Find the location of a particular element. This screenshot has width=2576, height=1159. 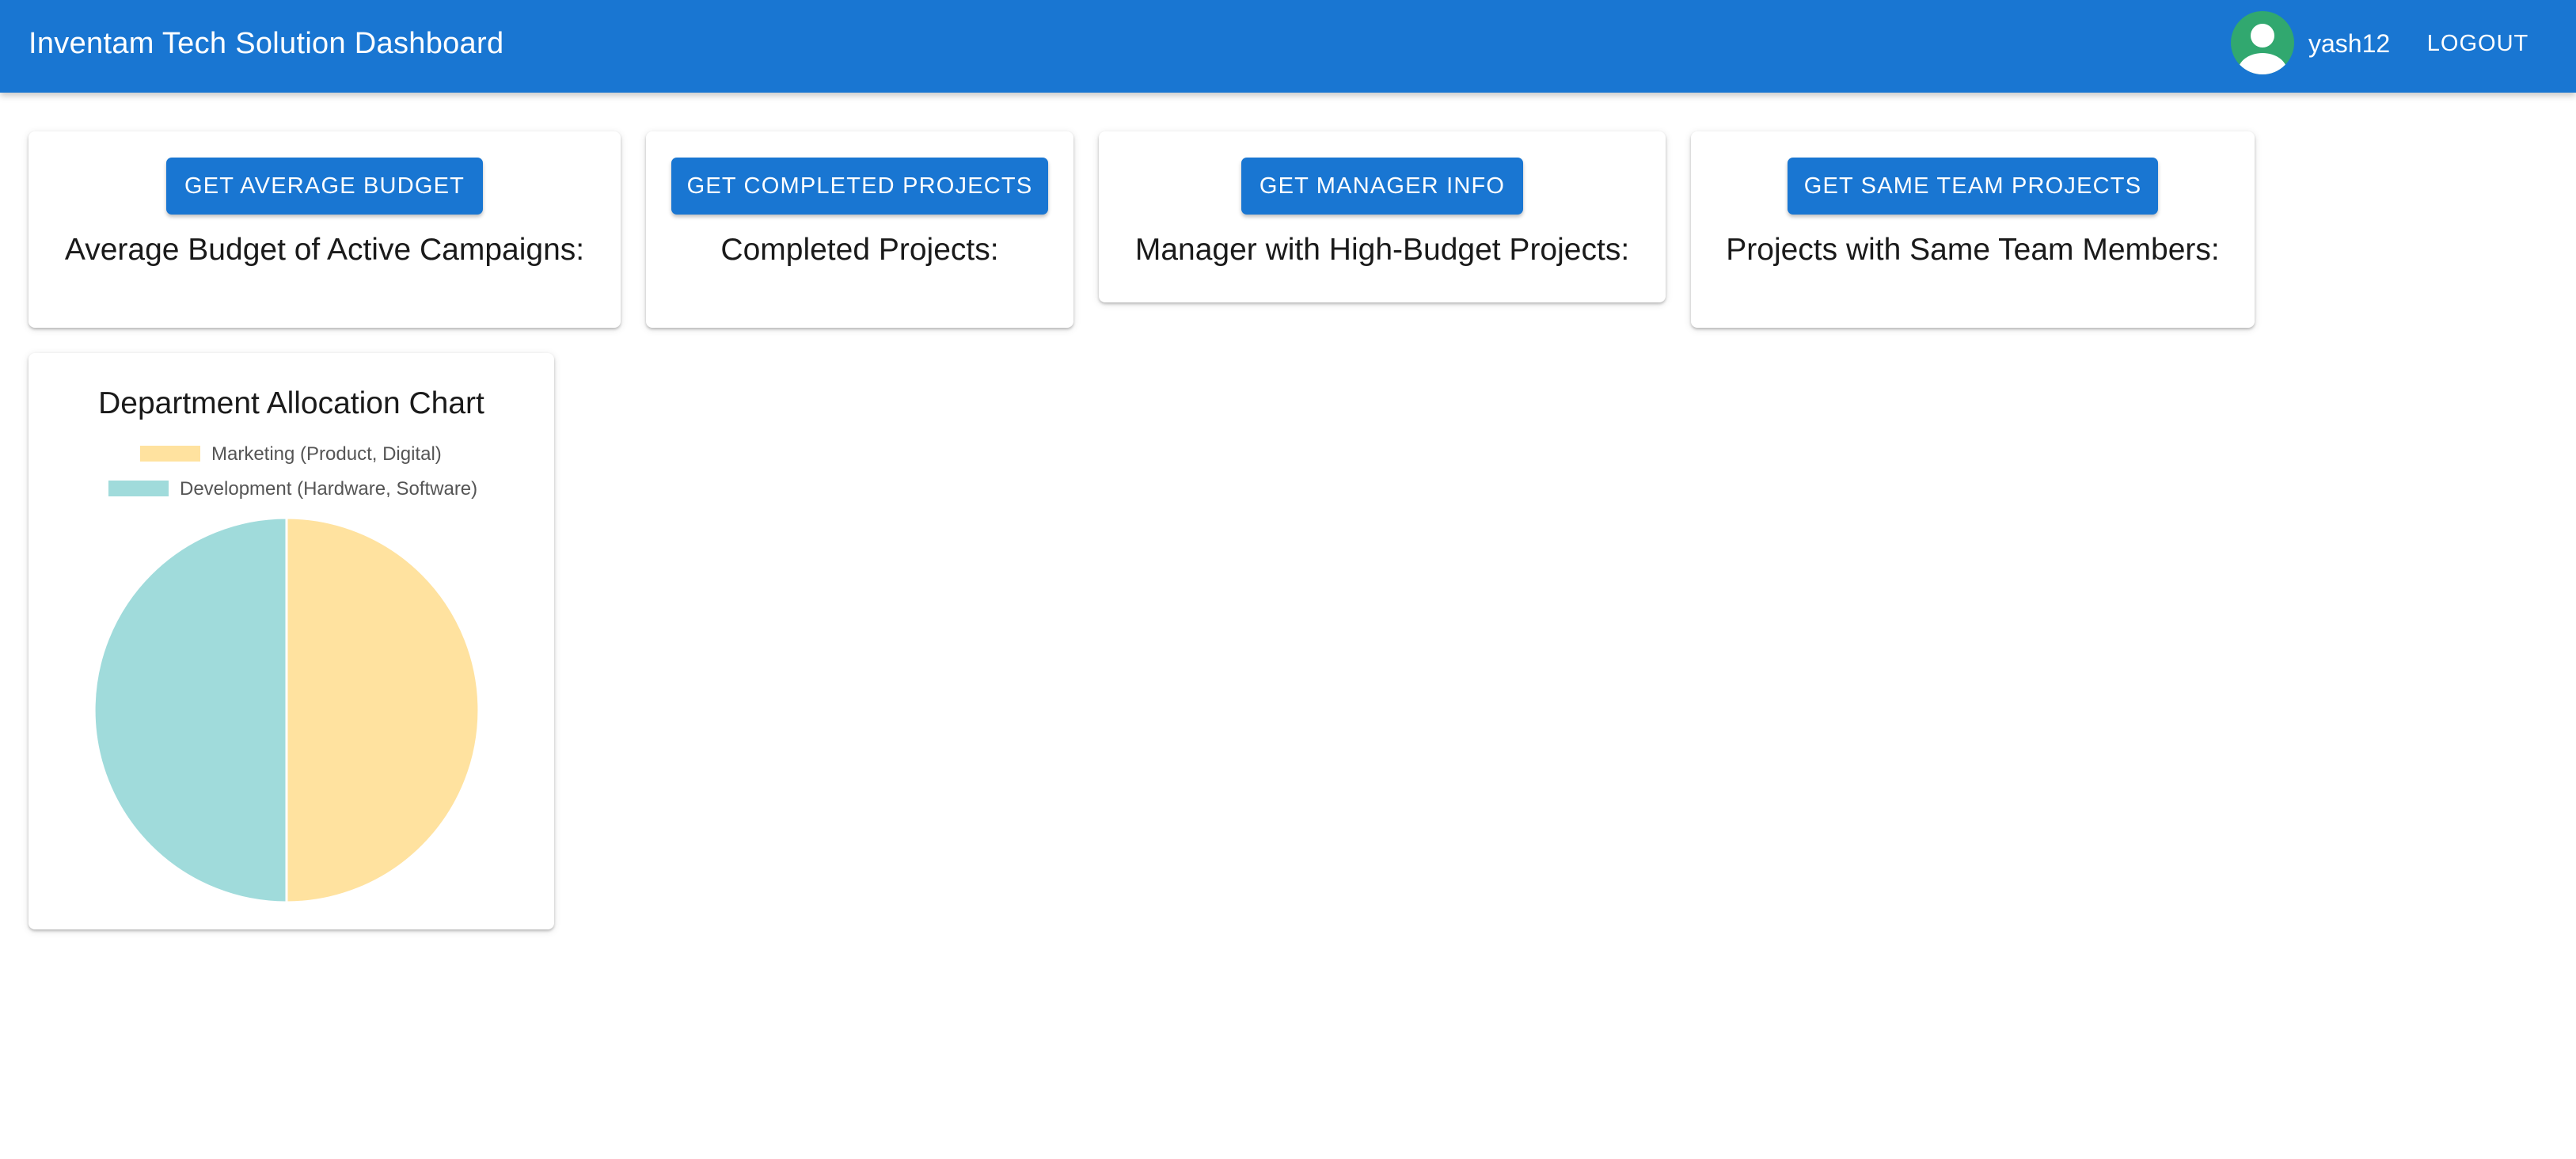

completed-projects-label: Completed Projects: is located at coordinates (859, 250).